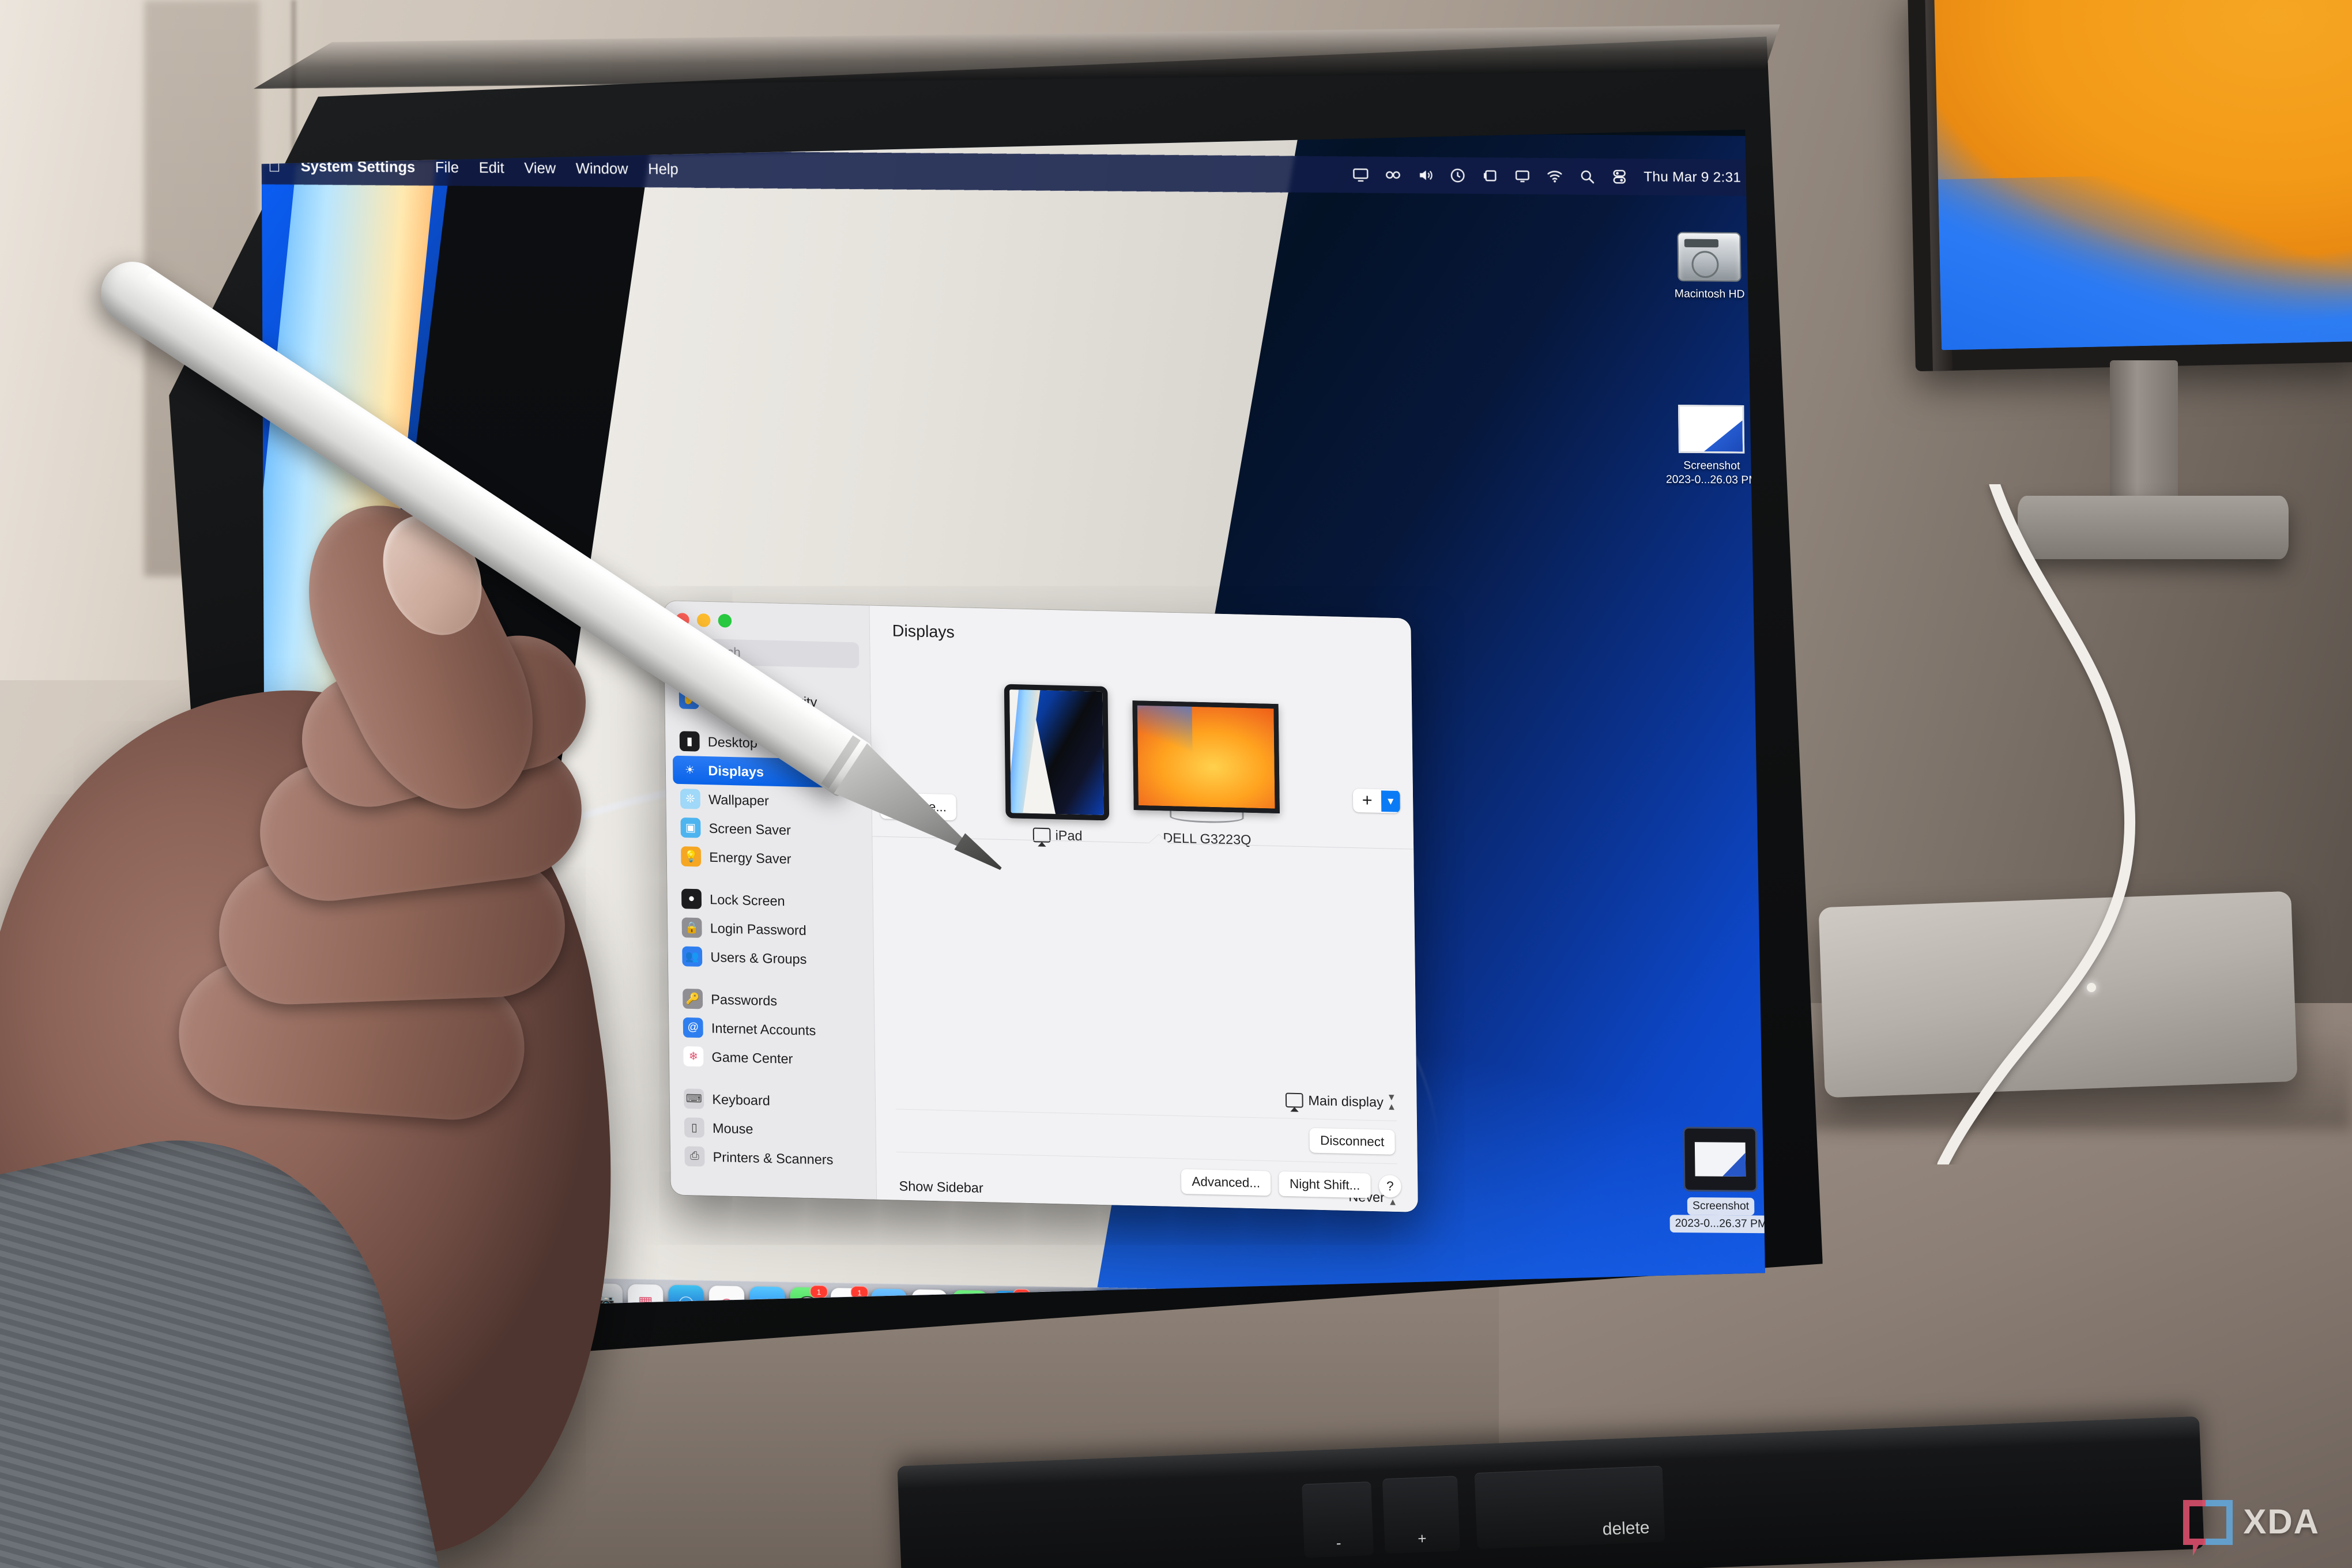  I want to click on hard-drive-icon, so click(1709, 257).